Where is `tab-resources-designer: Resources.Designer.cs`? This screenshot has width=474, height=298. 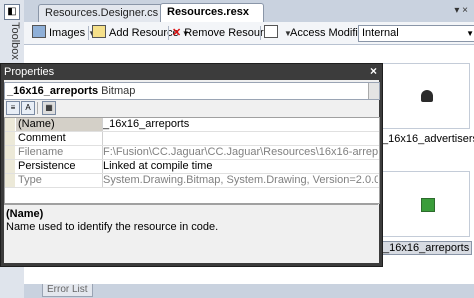 tab-resources-designer: Resources.Designer.cs is located at coordinates (103, 13).